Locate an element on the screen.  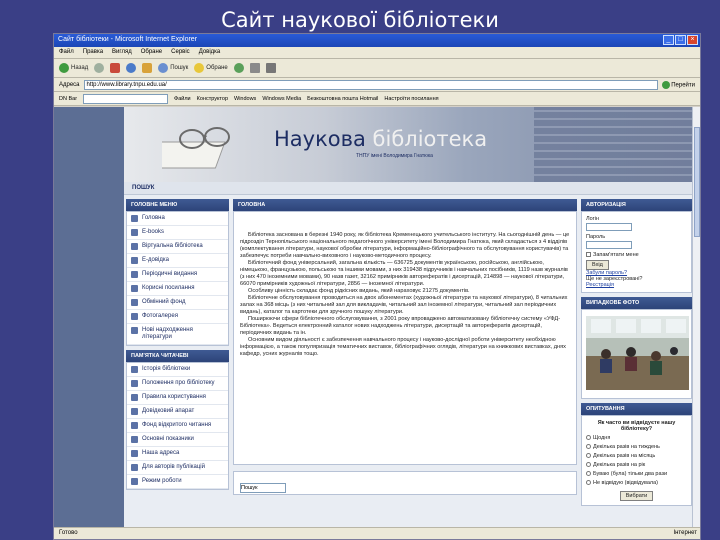
password-label: Пароль is located at coordinates (596, 237).